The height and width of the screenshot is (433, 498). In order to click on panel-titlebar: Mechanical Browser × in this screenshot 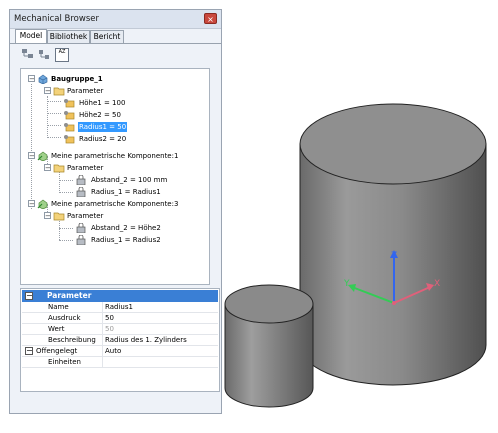, I will do `click(115, 19)`.